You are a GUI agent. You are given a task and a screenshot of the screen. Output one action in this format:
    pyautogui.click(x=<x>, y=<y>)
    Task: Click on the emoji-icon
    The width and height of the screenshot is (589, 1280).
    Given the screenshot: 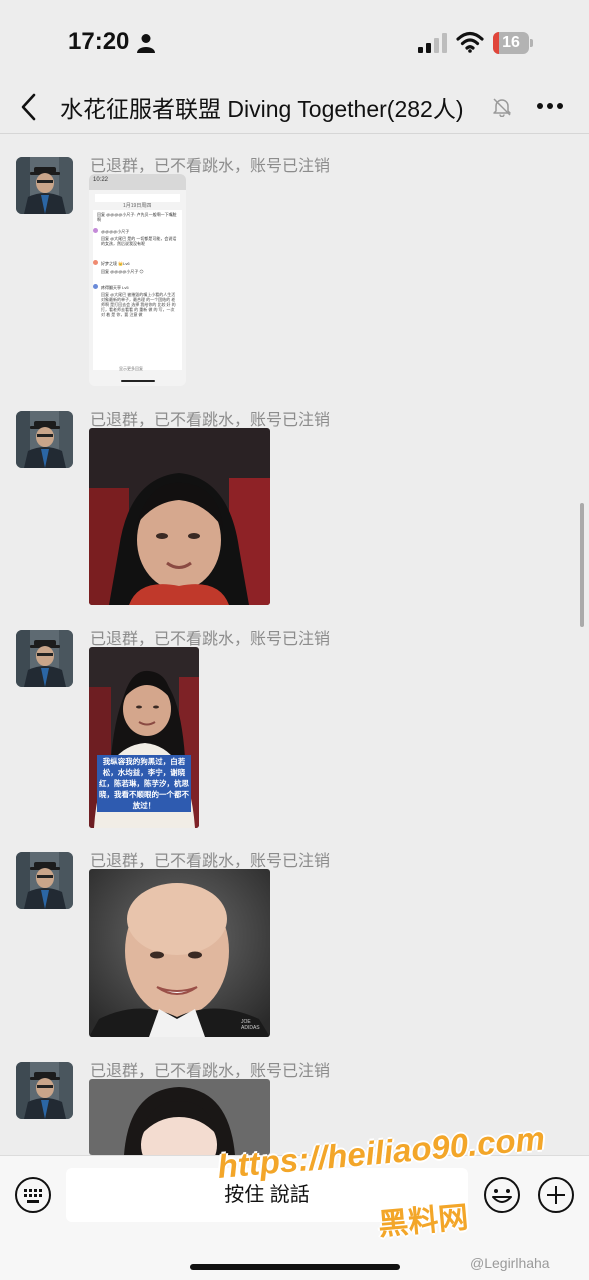 What is the action you would take?
    pyautogui.click(x=502, y=1195)
    